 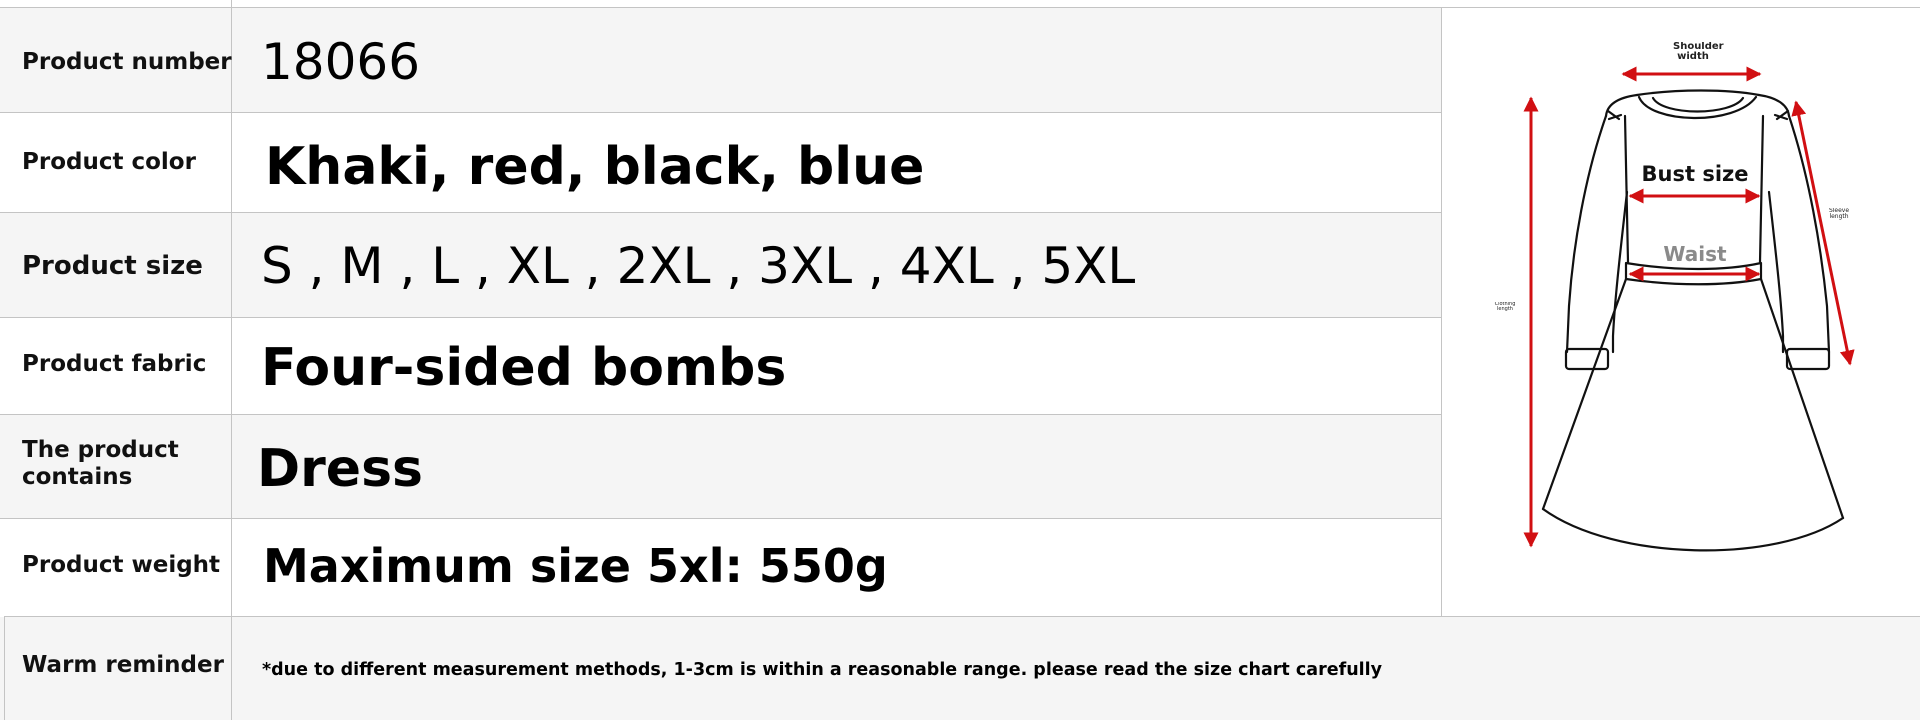 I want to click on value-product-fabric: Four-sided bombs, so click(x=524, y=368).